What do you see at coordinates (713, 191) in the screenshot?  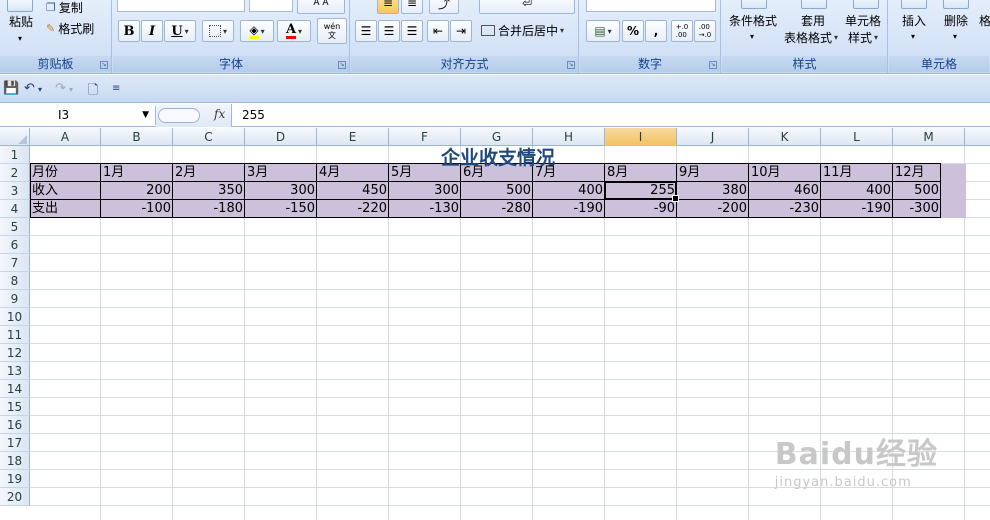 I see `income-cell: 380` at bounding box center [713, 191].